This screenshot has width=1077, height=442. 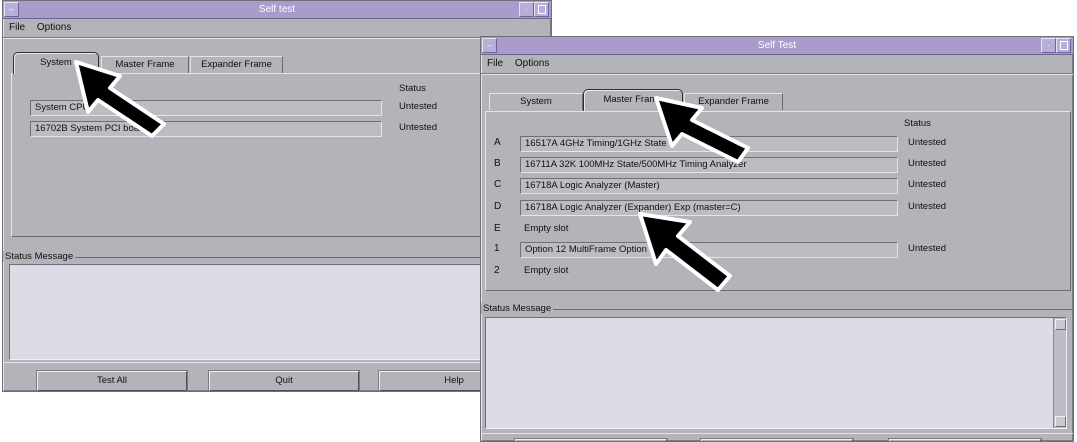 What do you see at coordinates (779, 250) in the screenshot?
I see `list-item: 1 Option 12 MultiFrame Option Untested` at bounding box center [779, 250].